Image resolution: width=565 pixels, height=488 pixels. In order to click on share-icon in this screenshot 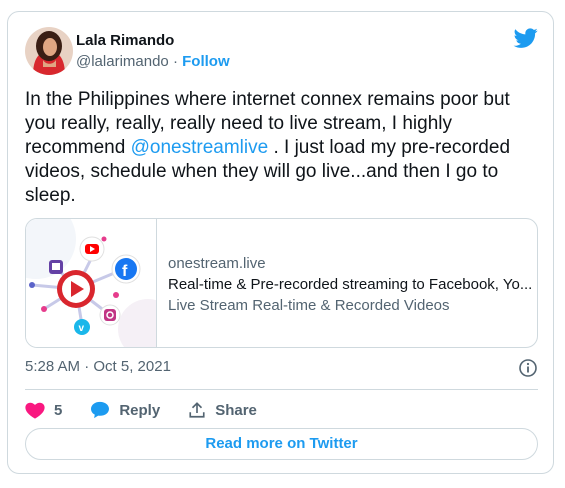, I will do `click(197, 410)`.